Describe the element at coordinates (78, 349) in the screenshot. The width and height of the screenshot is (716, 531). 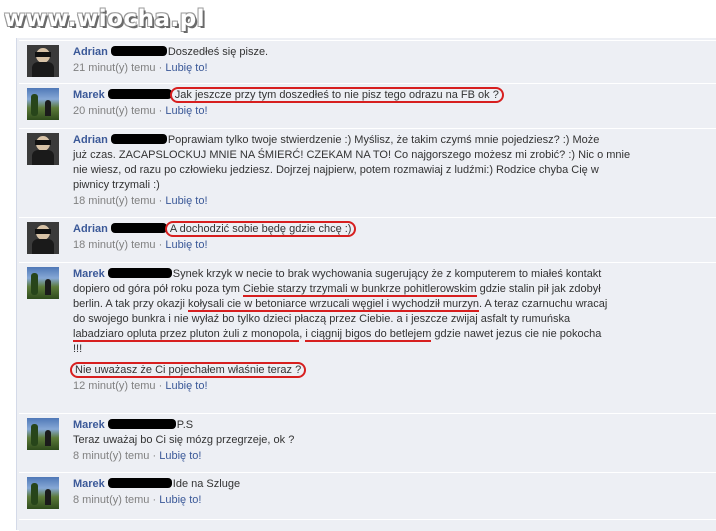
I see `comment-text-line: !!!` at that location.